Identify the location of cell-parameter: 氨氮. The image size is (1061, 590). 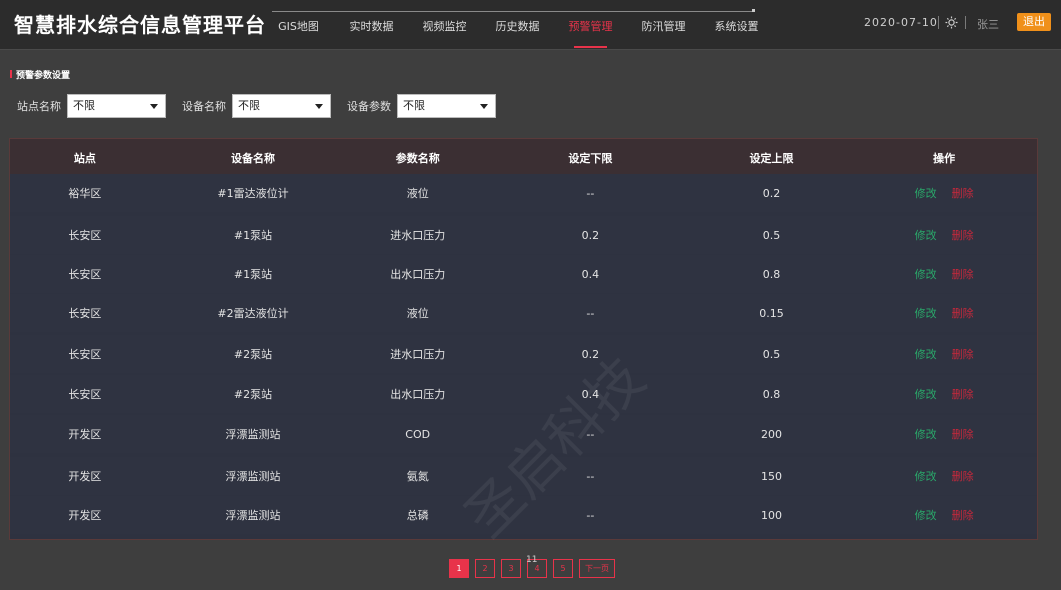
(417, 476).